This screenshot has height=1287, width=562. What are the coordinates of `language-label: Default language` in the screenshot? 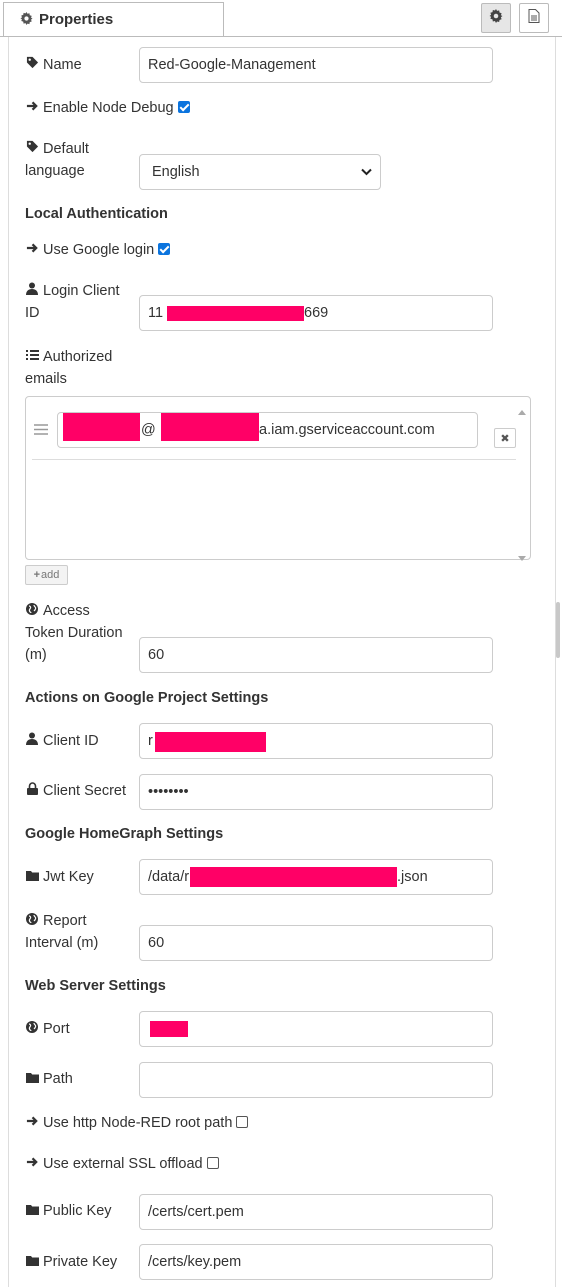 It's located at (57, 160).